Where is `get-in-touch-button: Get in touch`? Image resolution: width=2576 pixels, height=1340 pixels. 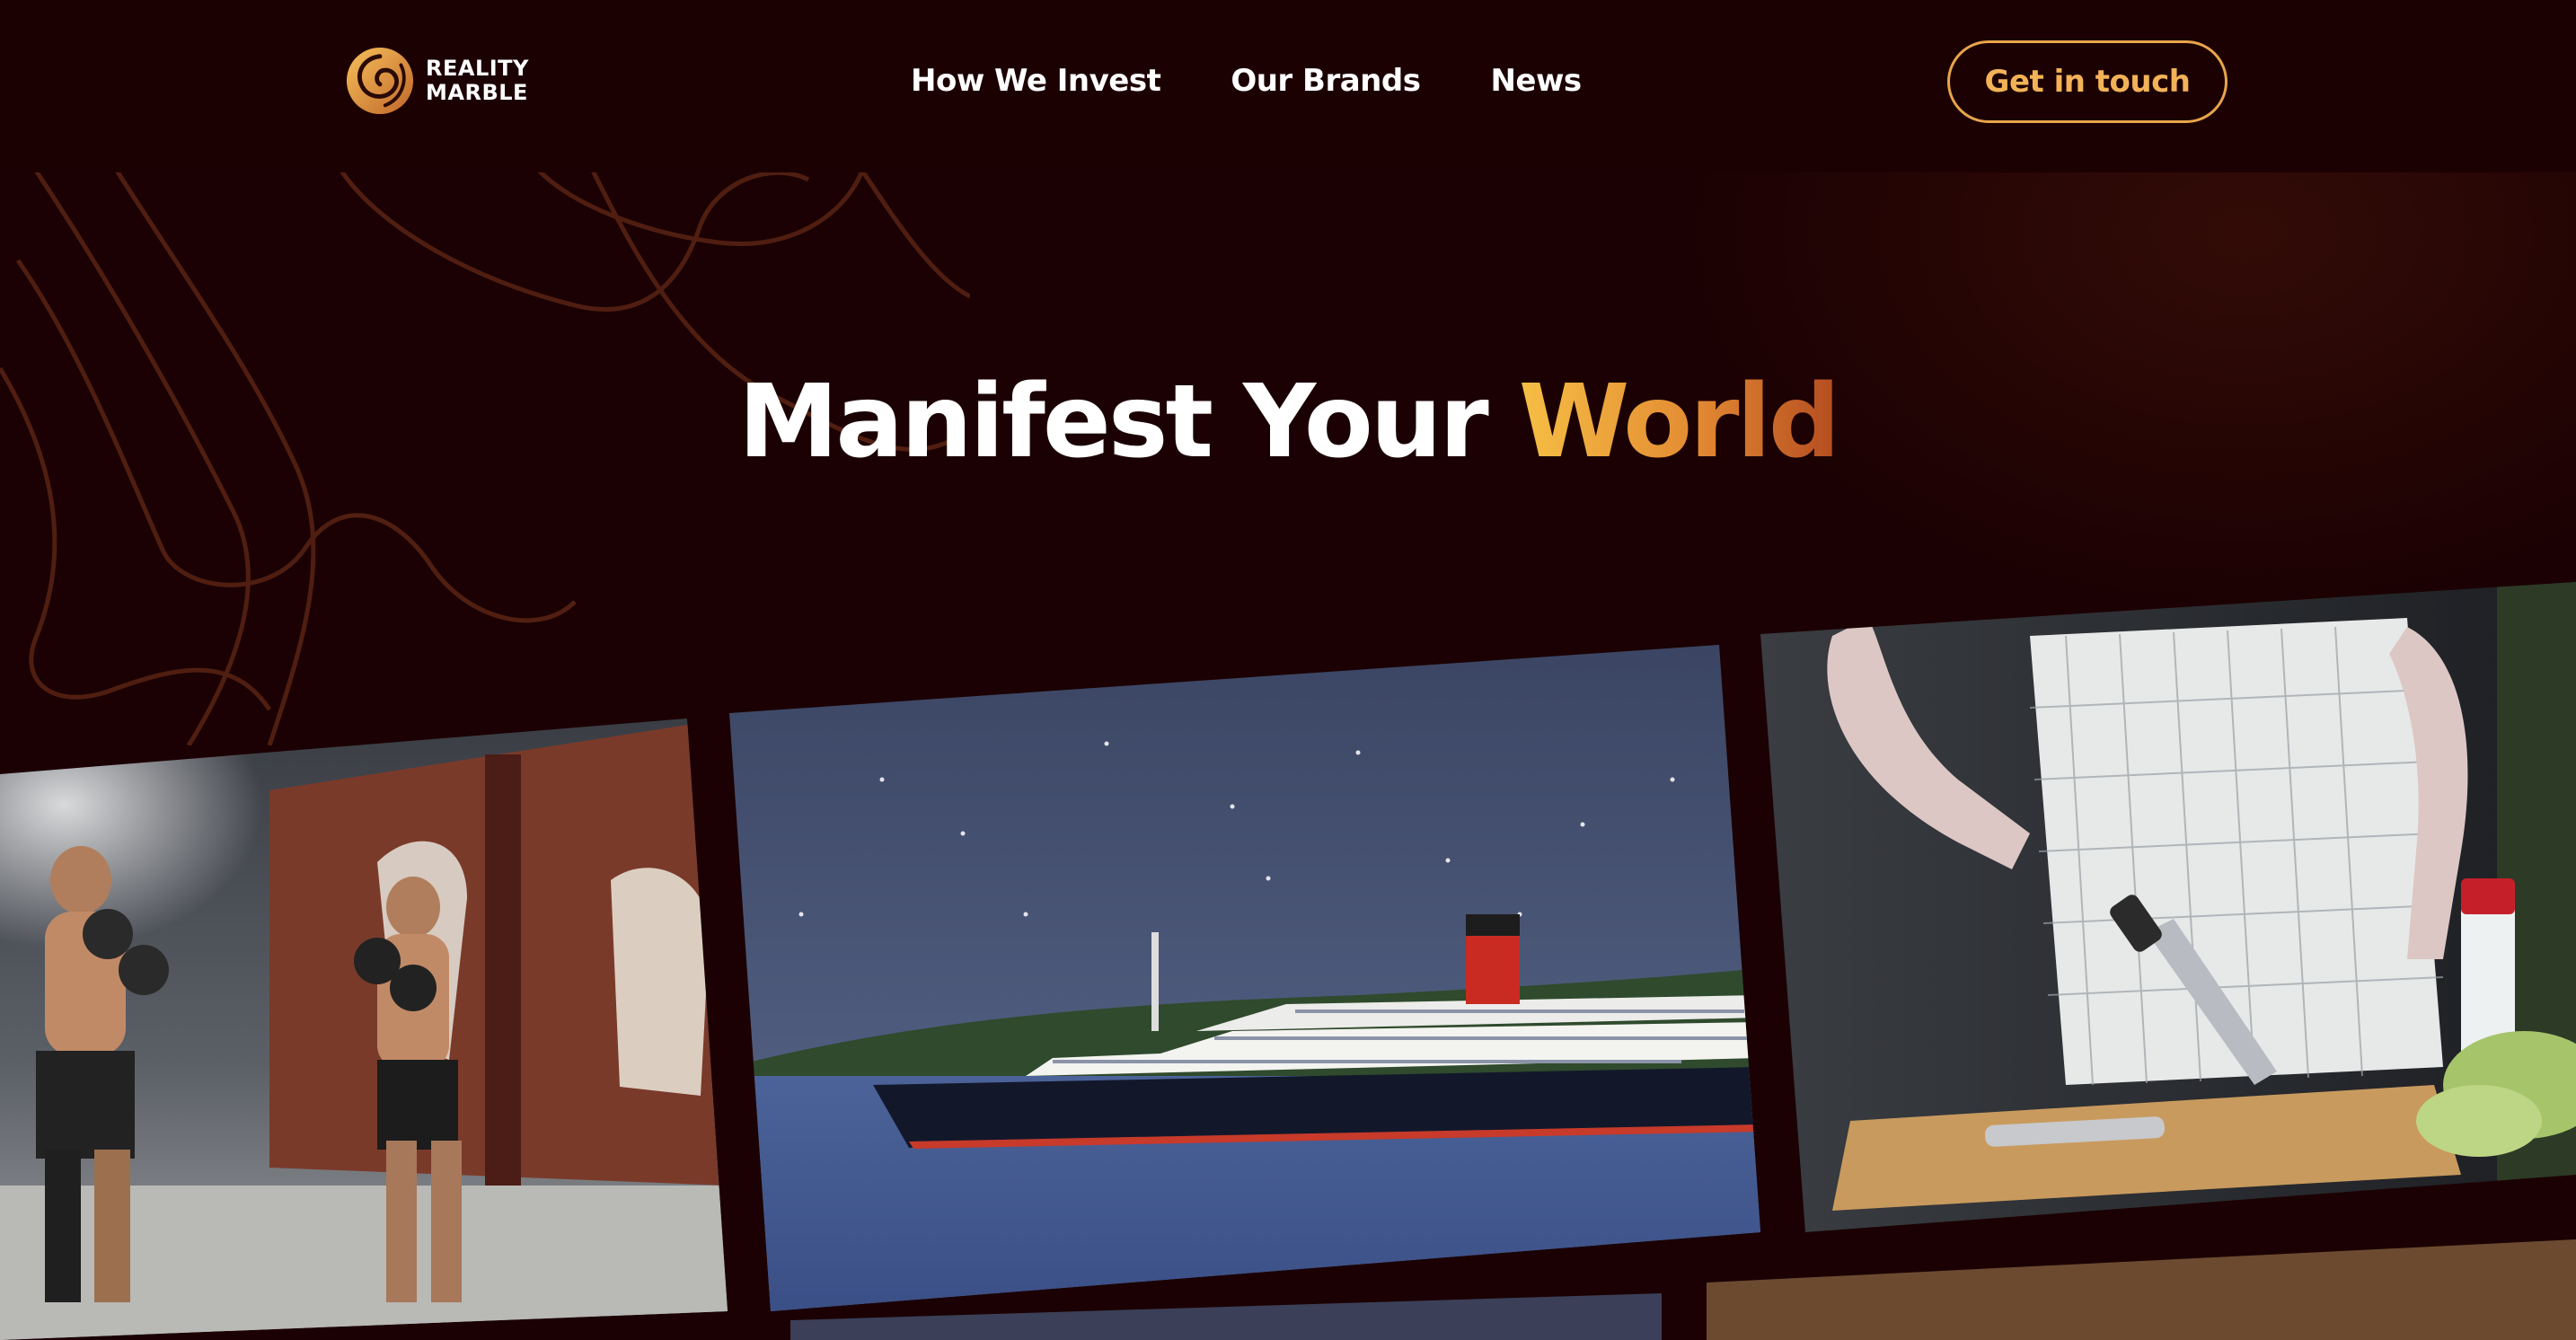
get-in-touch-button: Get in touch is located at coordinates (2087, 81).